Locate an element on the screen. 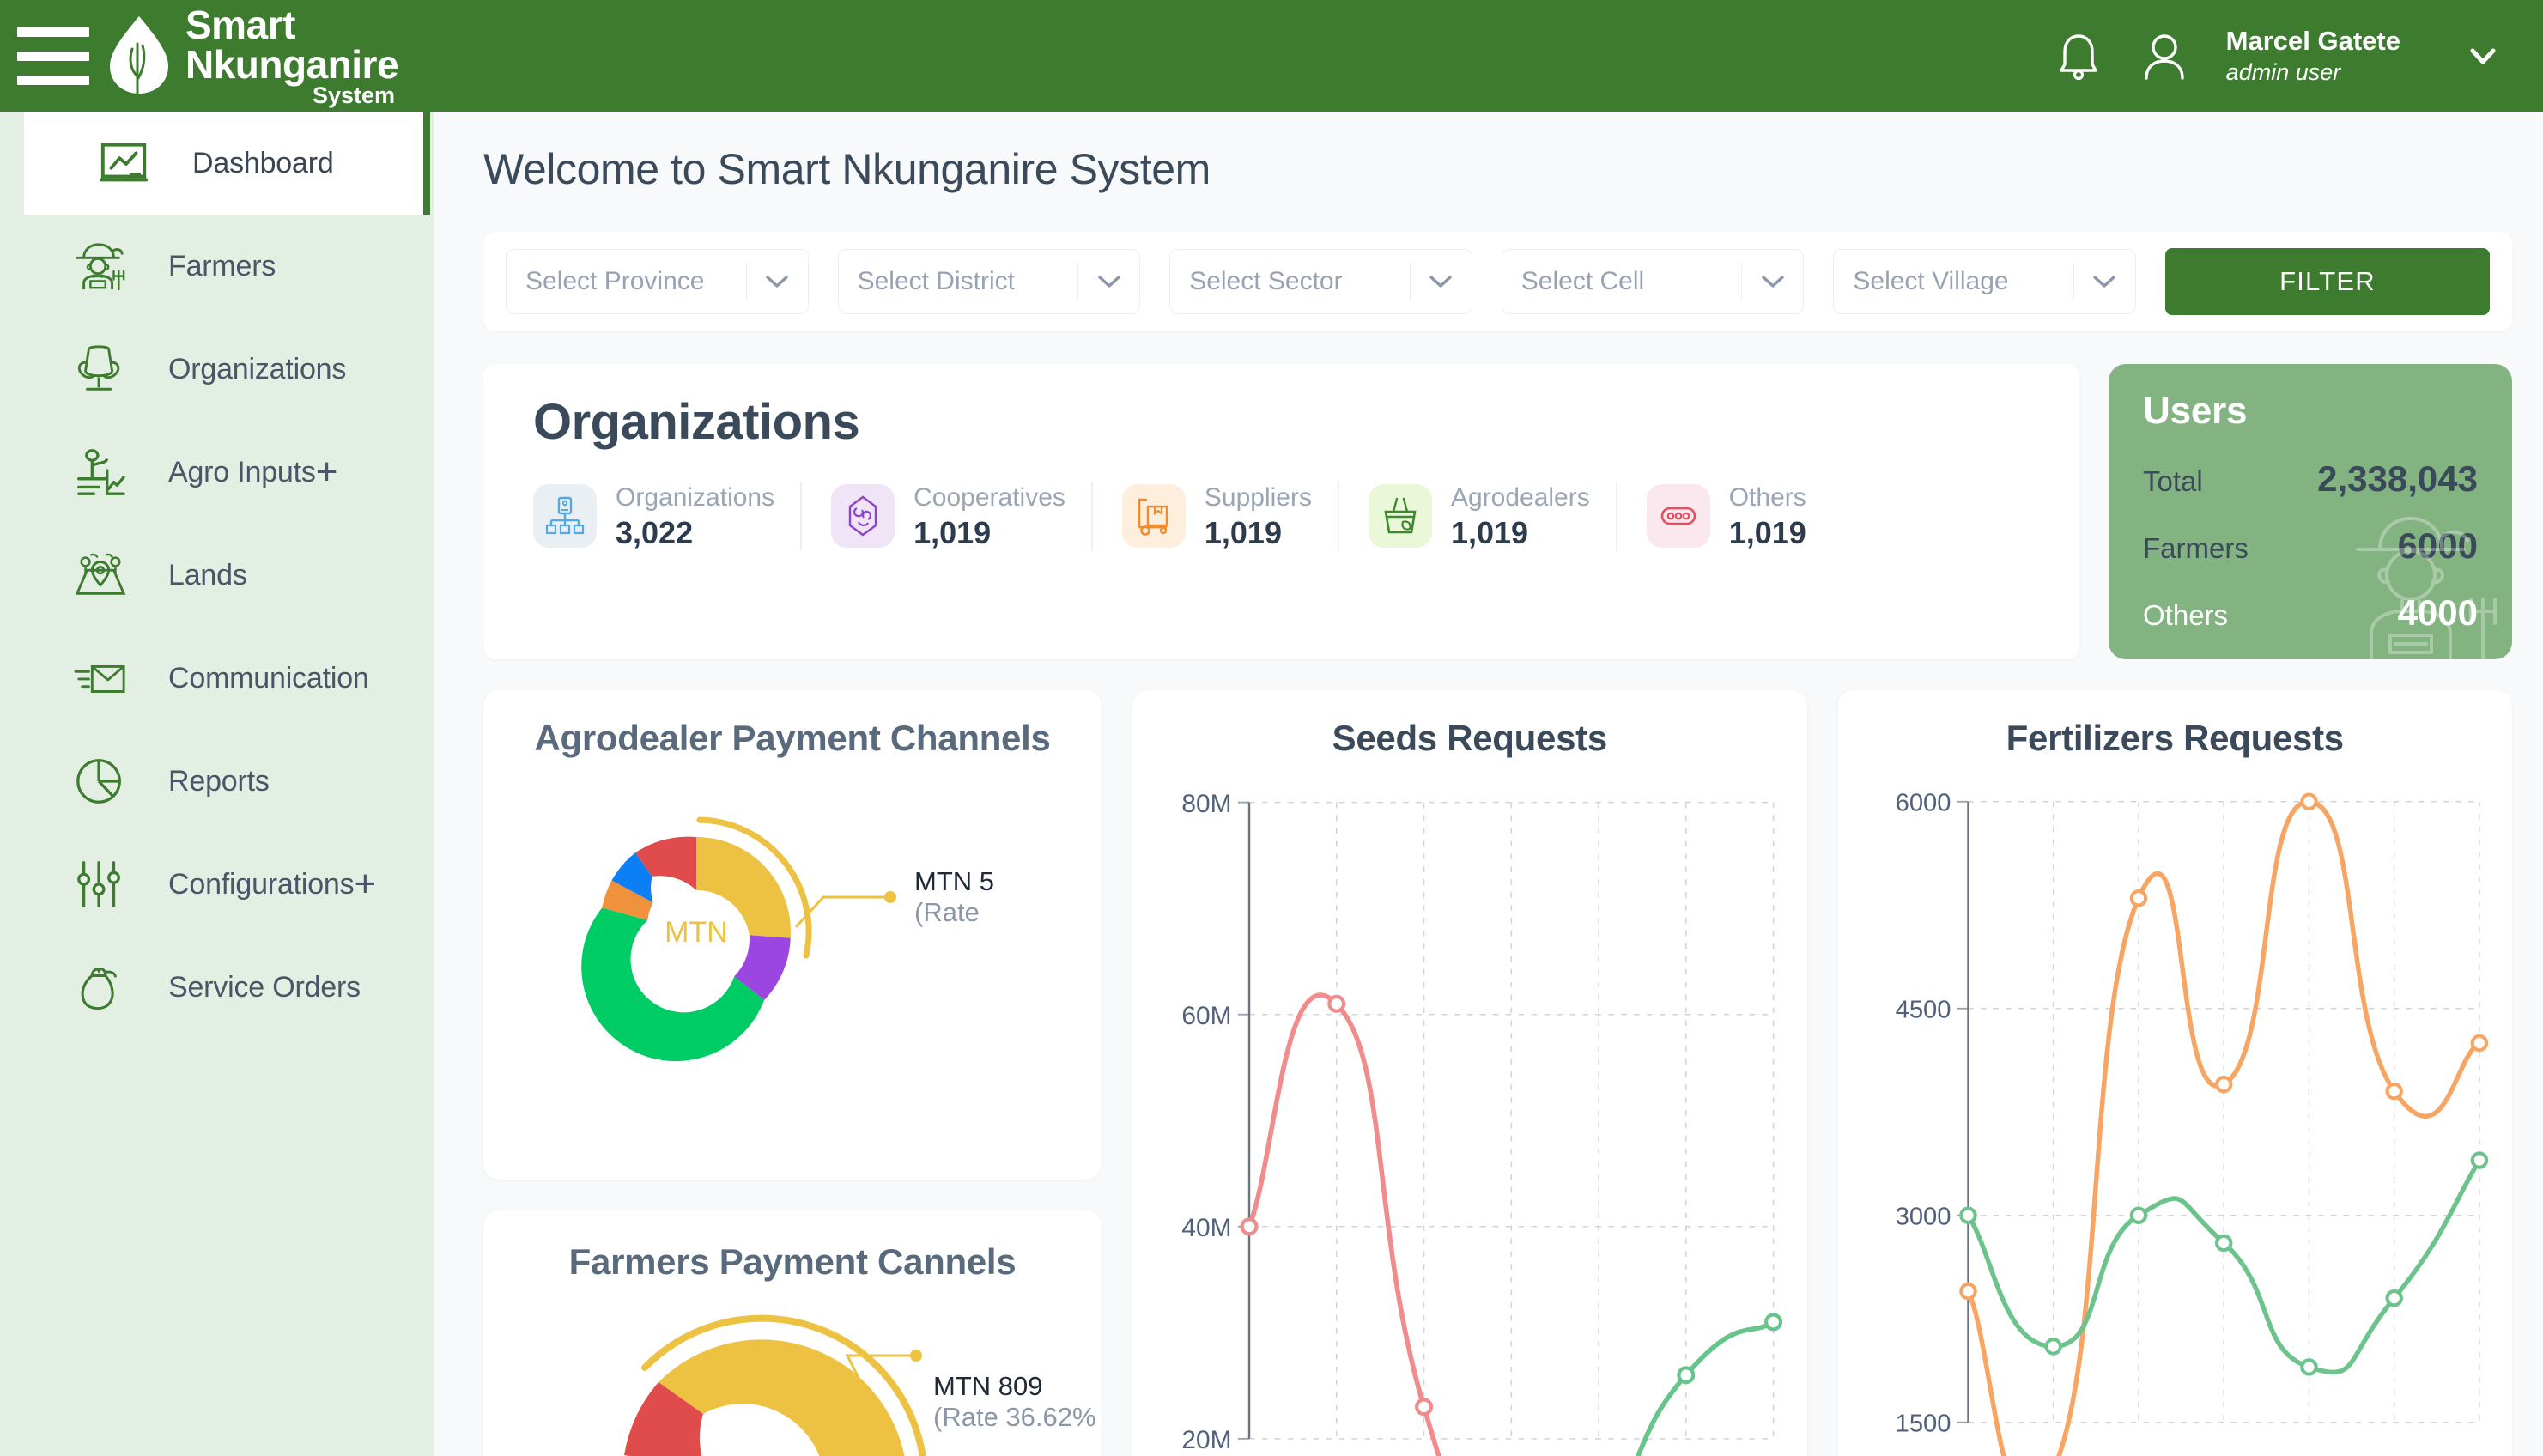 The width and height of the screenshot is (2543, 1456). filter-button: FILTER is located at coordinates (2327, 281).